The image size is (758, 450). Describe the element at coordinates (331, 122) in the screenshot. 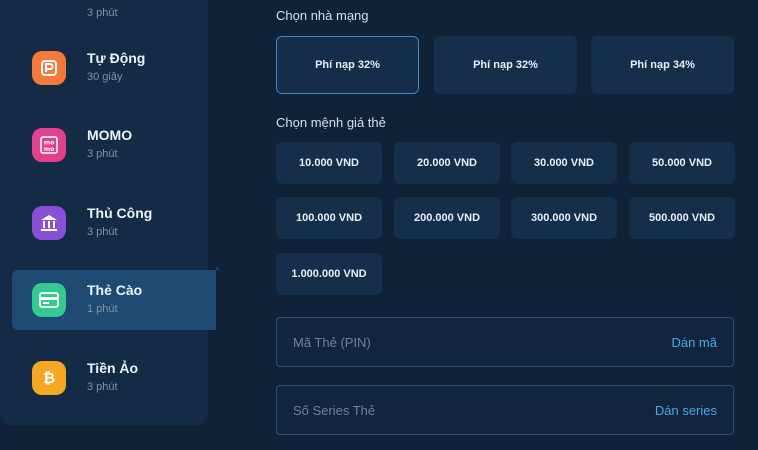

I see `amount-section-label: Chọn mệnh giá thẻ` at that location.